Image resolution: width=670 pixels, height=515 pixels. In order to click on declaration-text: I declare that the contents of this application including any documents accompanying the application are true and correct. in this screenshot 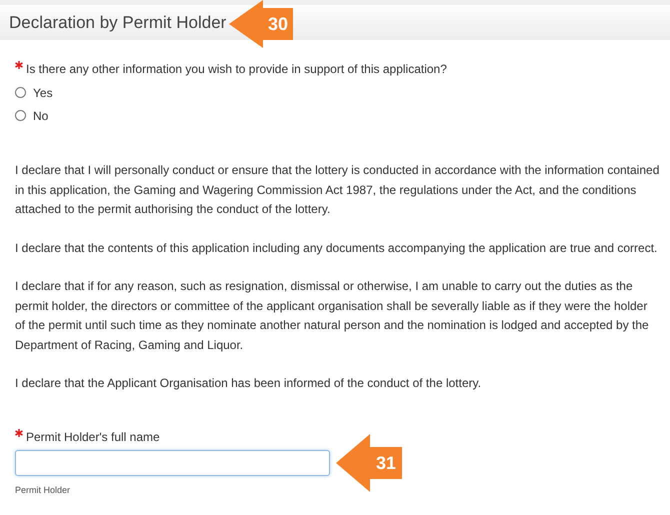, I will do `click(336, 248)`.